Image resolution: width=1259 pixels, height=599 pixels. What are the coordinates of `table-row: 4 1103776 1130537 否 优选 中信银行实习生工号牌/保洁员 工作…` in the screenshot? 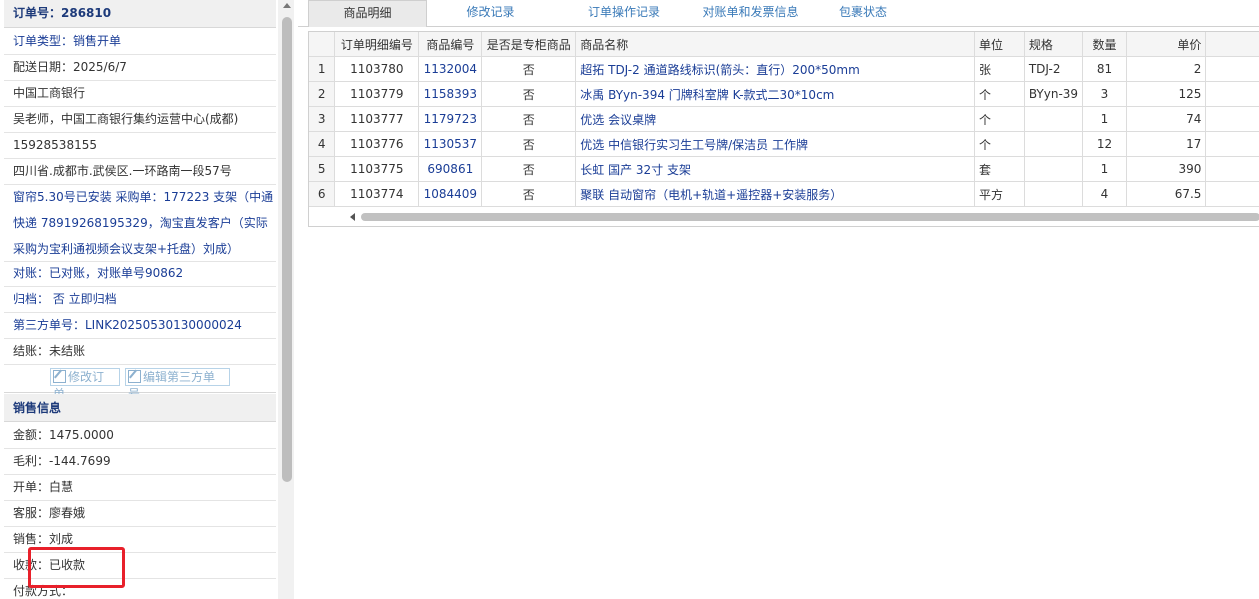 It's located at (784, 144).